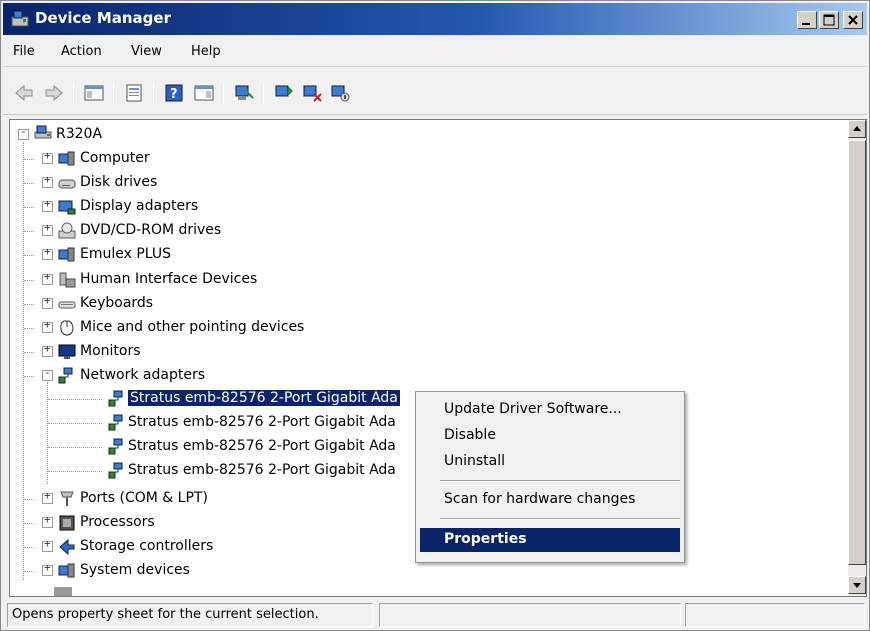  I want to click on tree-category-label: Keyboards, so click(116, 303).